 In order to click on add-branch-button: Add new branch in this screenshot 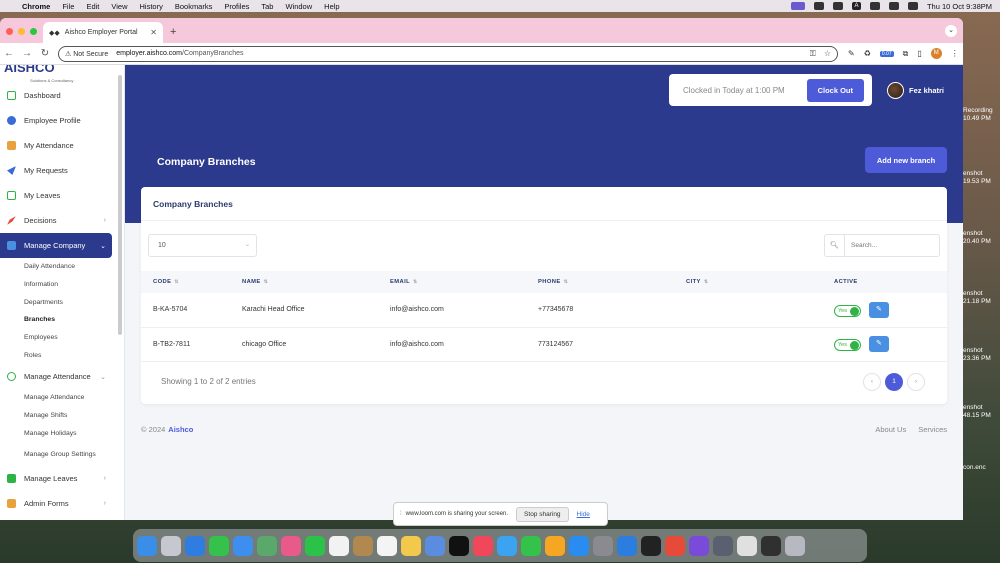, I will do `click(906, 160)`.